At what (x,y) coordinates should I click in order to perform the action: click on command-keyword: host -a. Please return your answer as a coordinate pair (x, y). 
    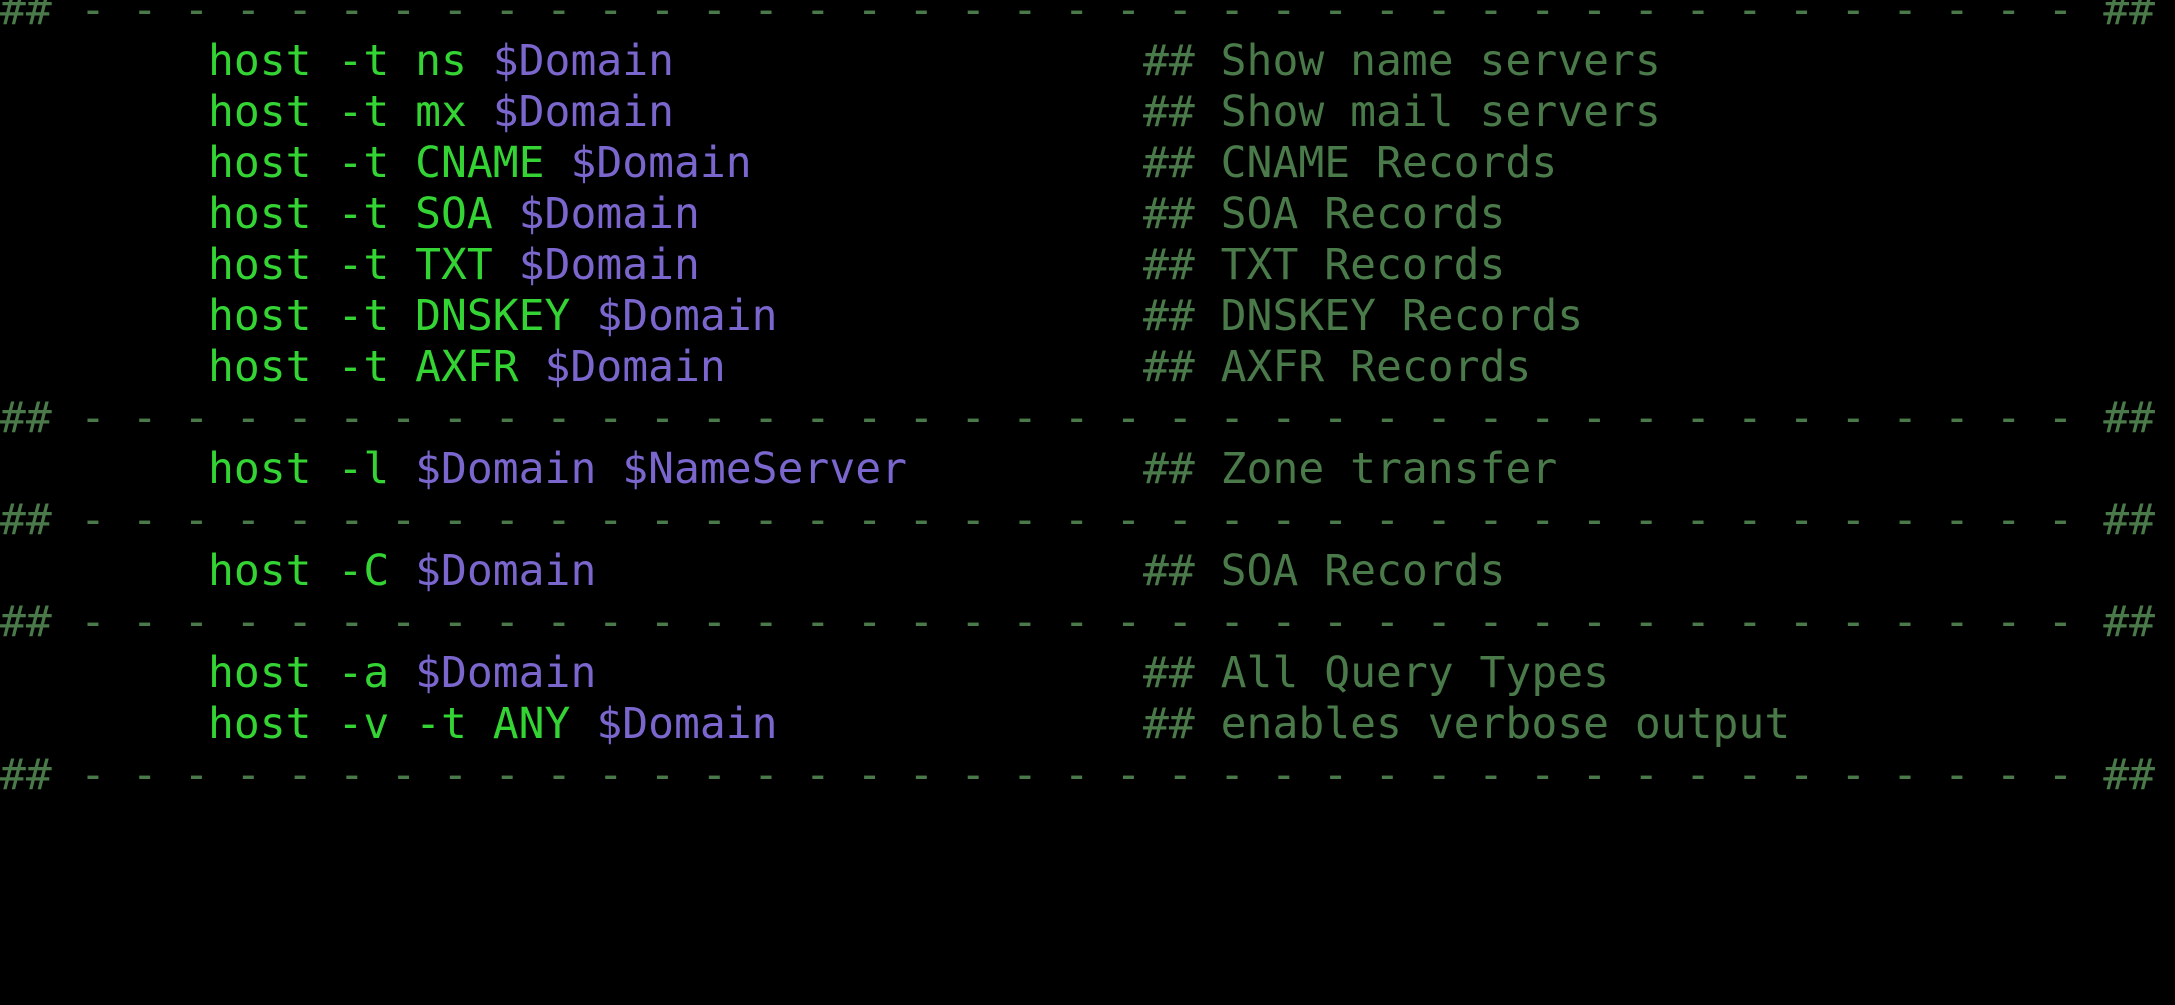
    Looking at the image, I should click on (312, 673).